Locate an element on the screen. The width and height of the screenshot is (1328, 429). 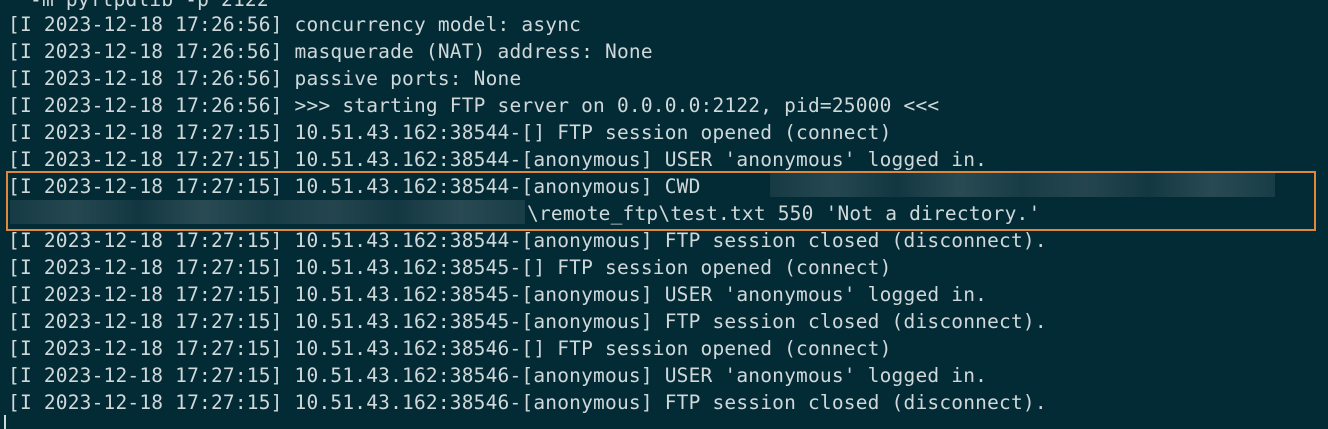
highlight-box is located at coordinates (661, 201).